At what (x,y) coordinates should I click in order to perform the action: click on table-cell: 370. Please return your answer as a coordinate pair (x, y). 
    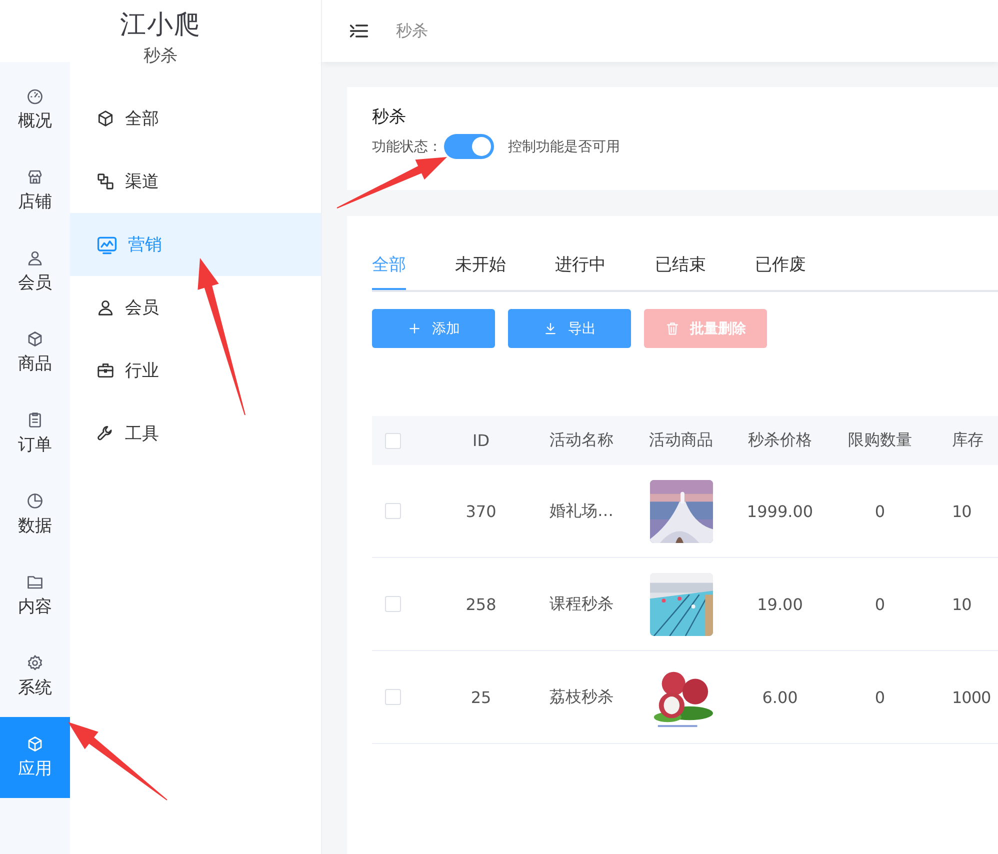
    Looking at the image, I should click on (481, 511).